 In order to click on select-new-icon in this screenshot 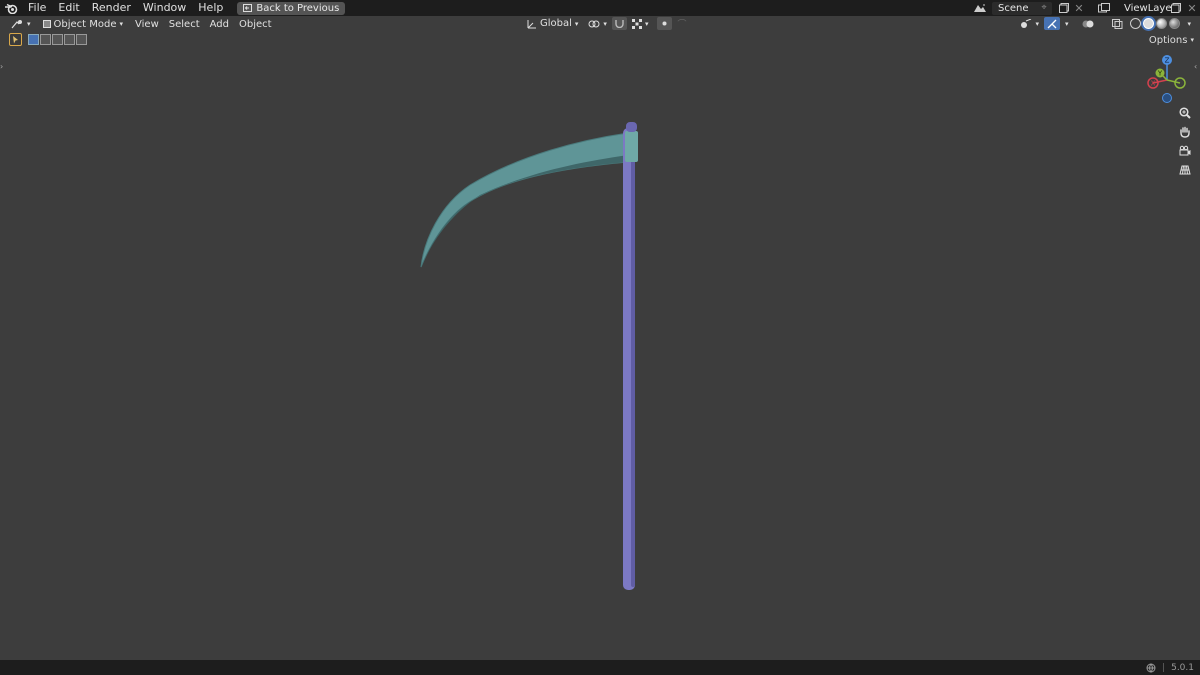, I will do `click(33, 39)`.